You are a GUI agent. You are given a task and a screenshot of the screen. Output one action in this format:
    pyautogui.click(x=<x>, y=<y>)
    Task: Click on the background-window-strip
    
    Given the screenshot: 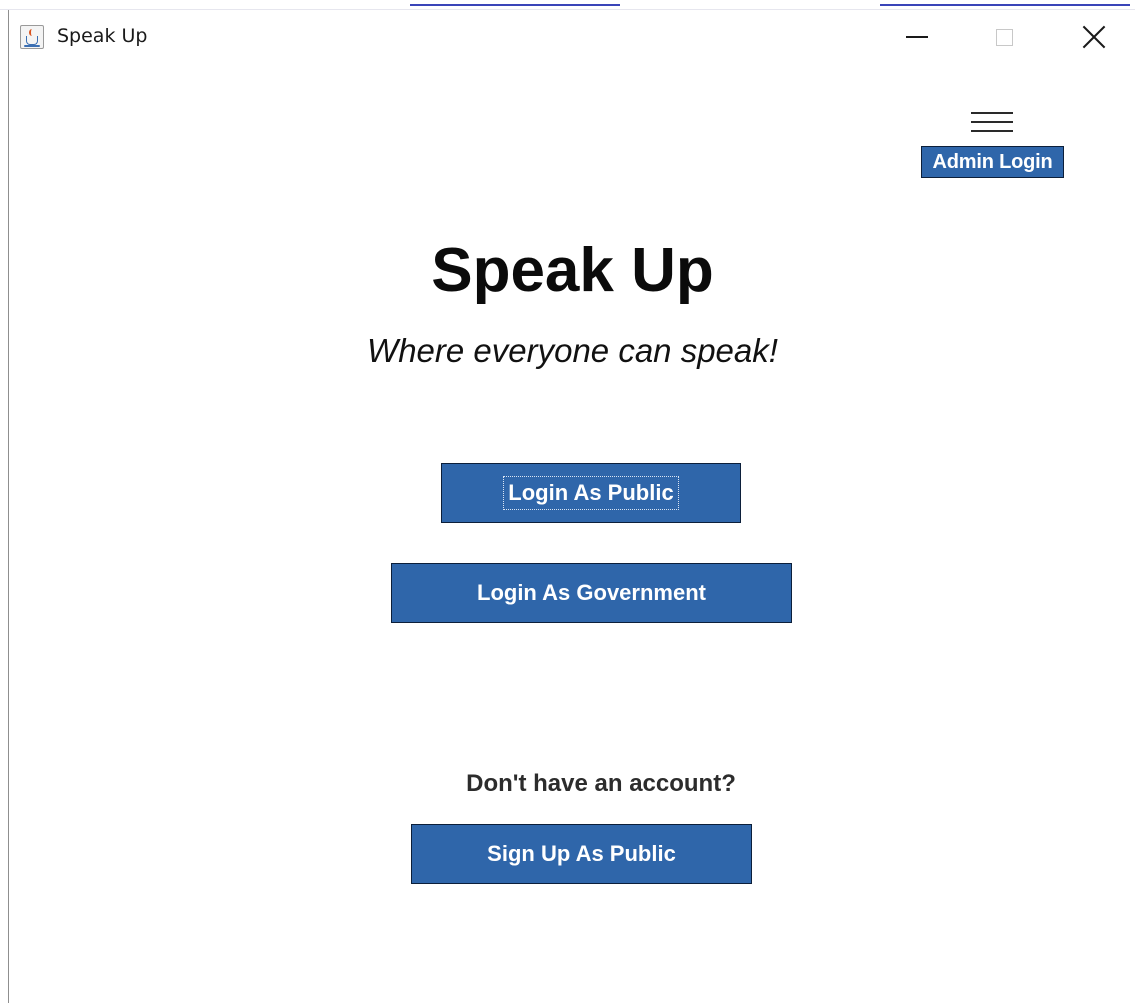 What is the action you would take?
    pyautogui.click(x=567, y=5)
    